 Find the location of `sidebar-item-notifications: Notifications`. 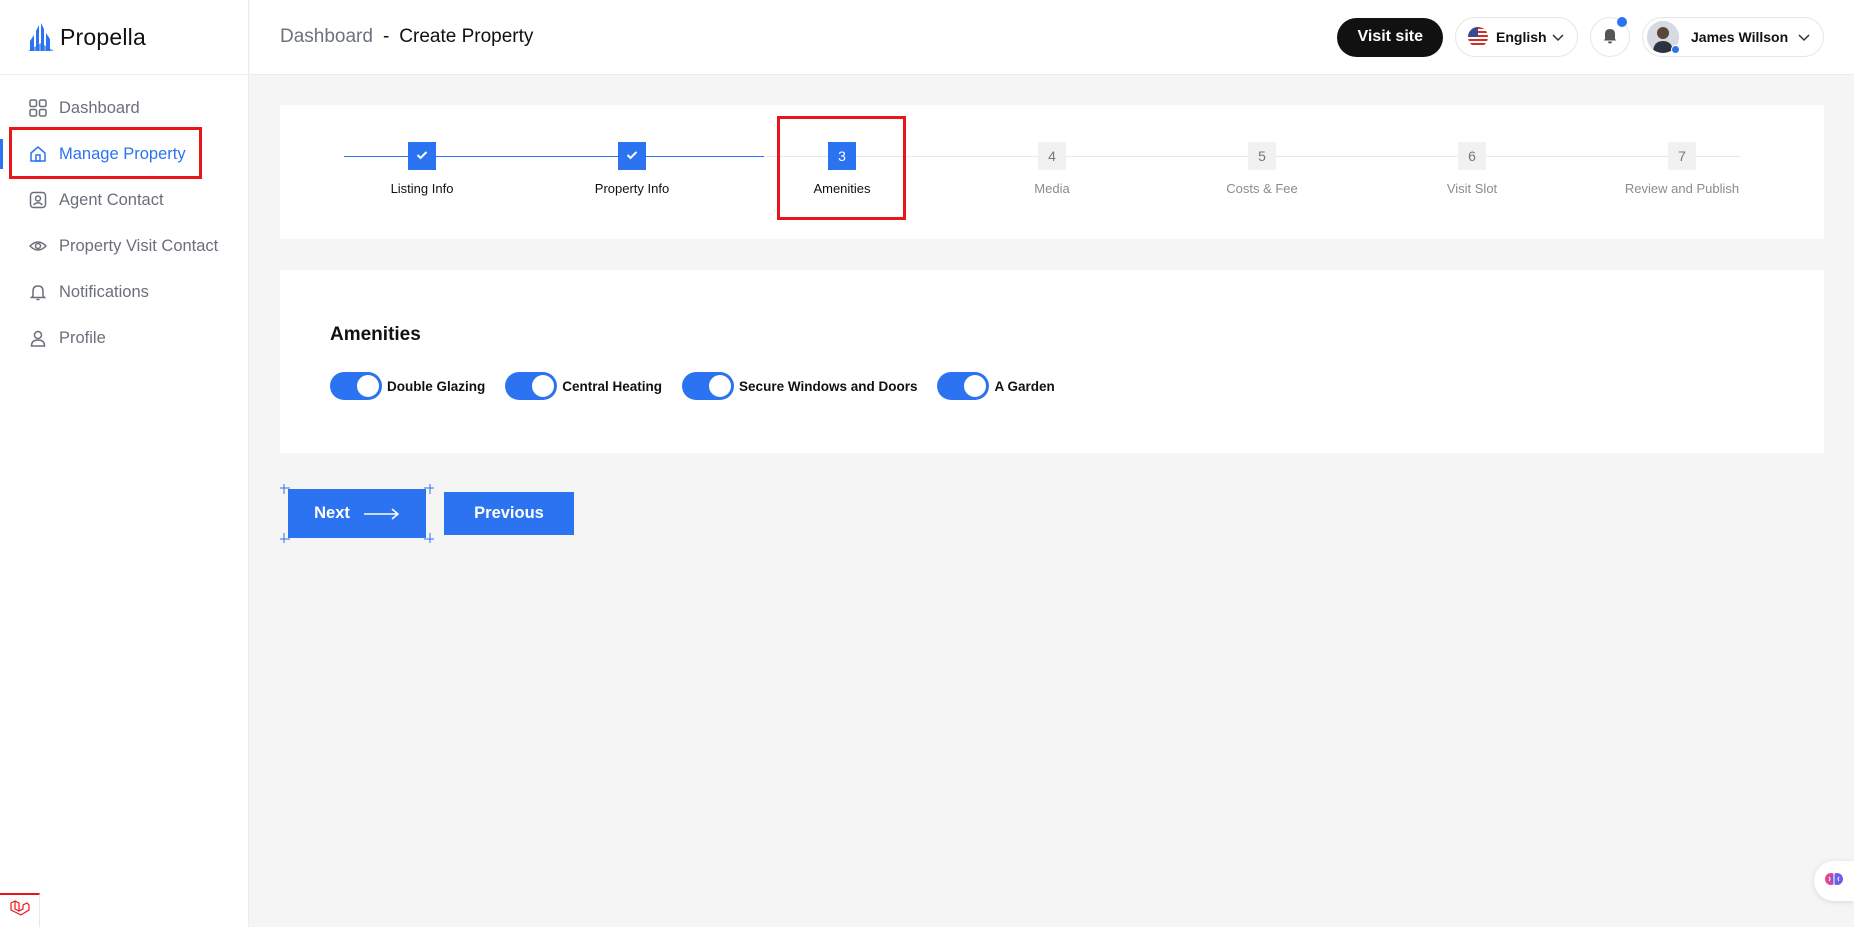

sidebar-item-notifications: Notifications is located at coordinates (124, 292).